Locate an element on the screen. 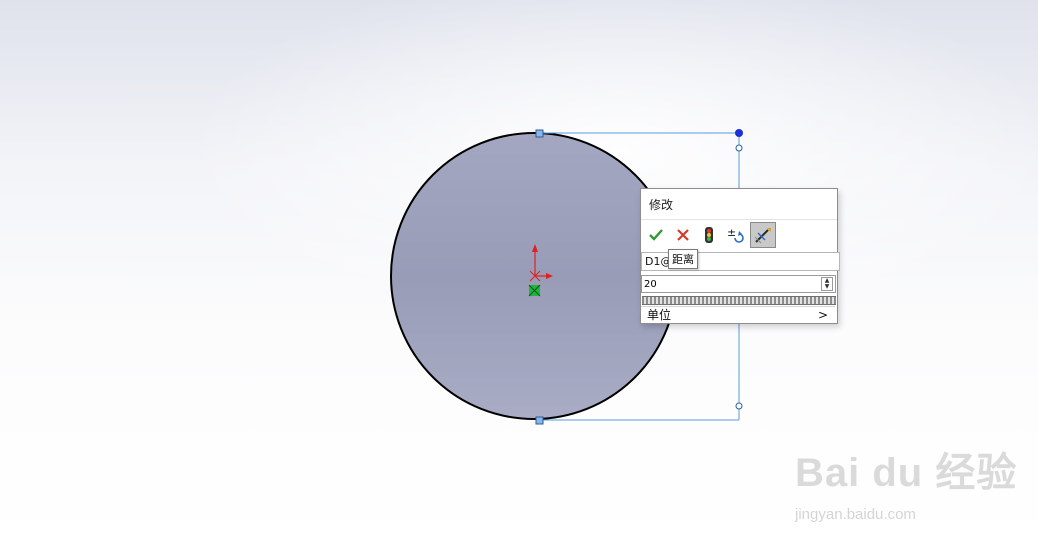 The image size is (1038, 555). watermark: Bai du 经验 jingyan.baidu.com is located at coordinates (906, 481).